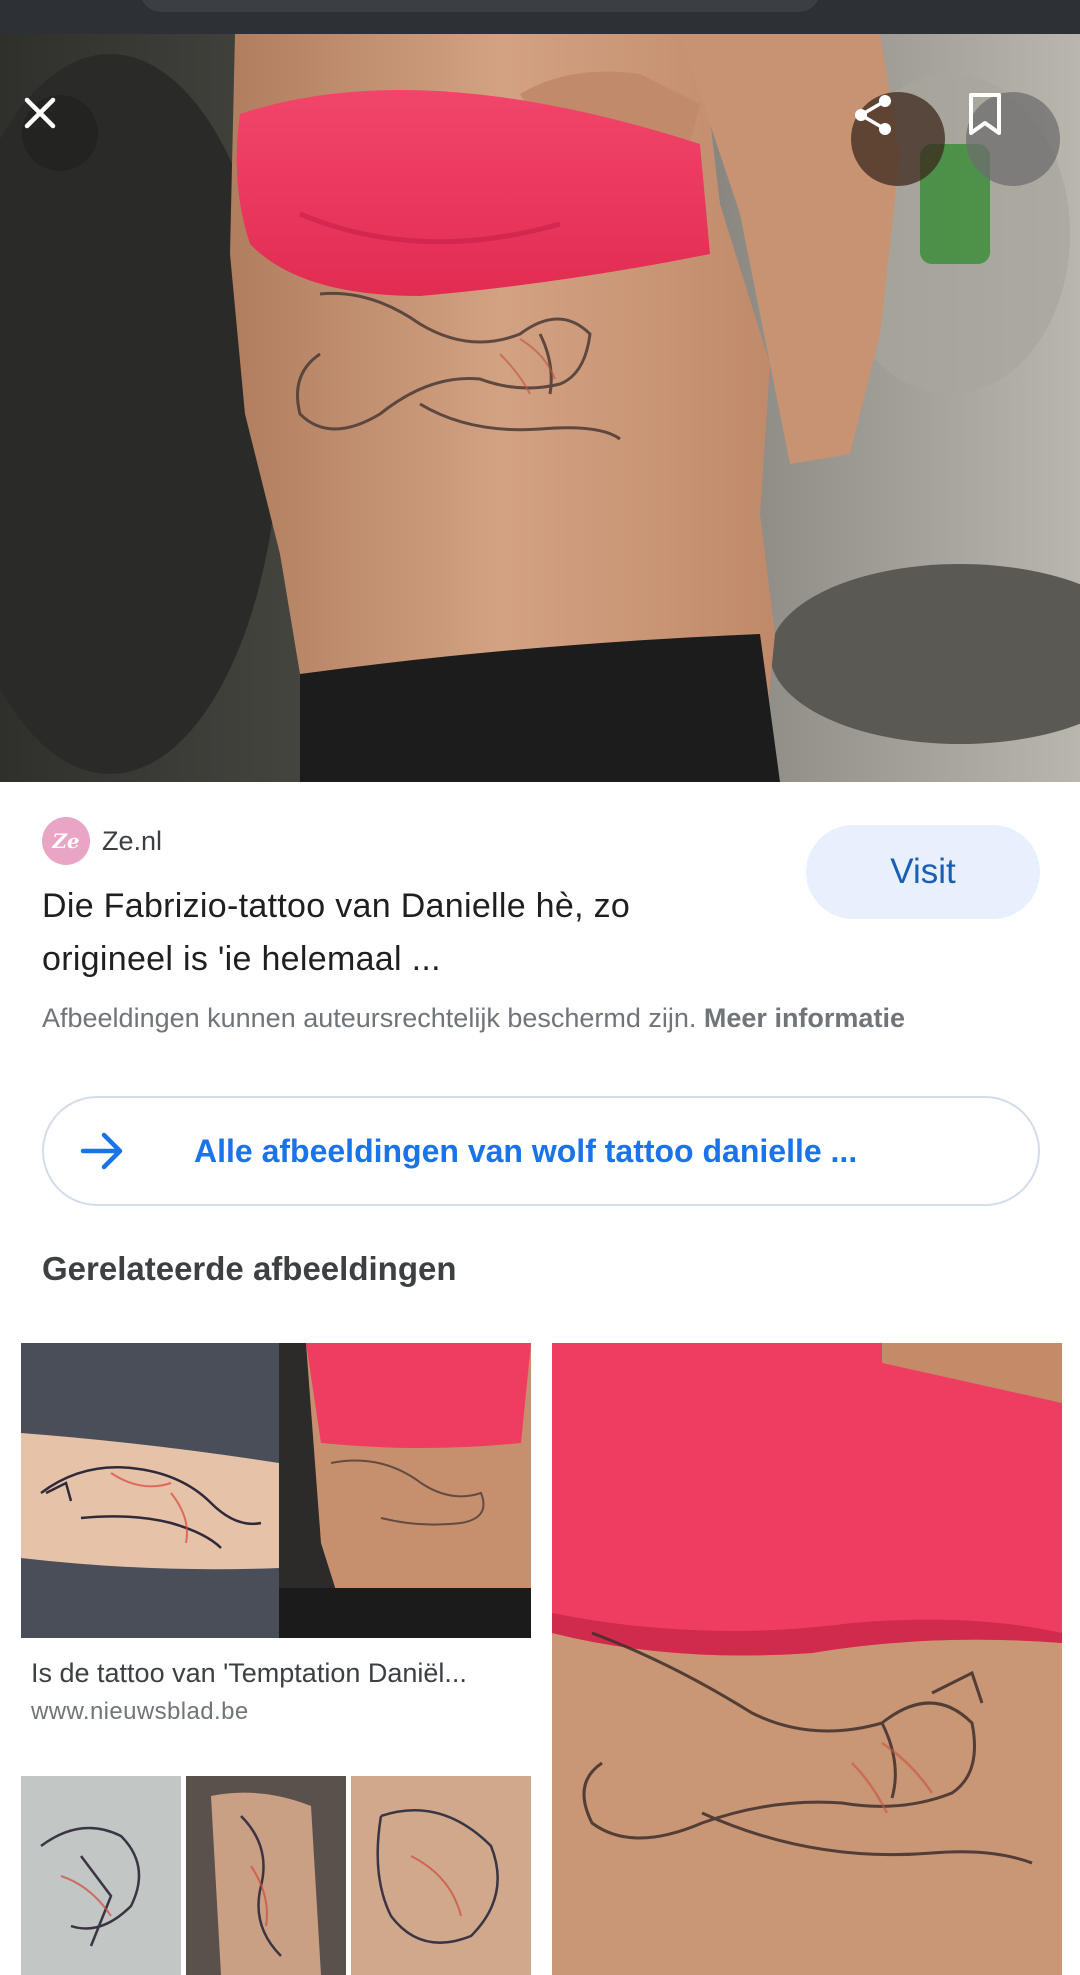 This screenshot has height=1975, width=1080. I want to click on related-image-1-photo, so click(276, 1490).